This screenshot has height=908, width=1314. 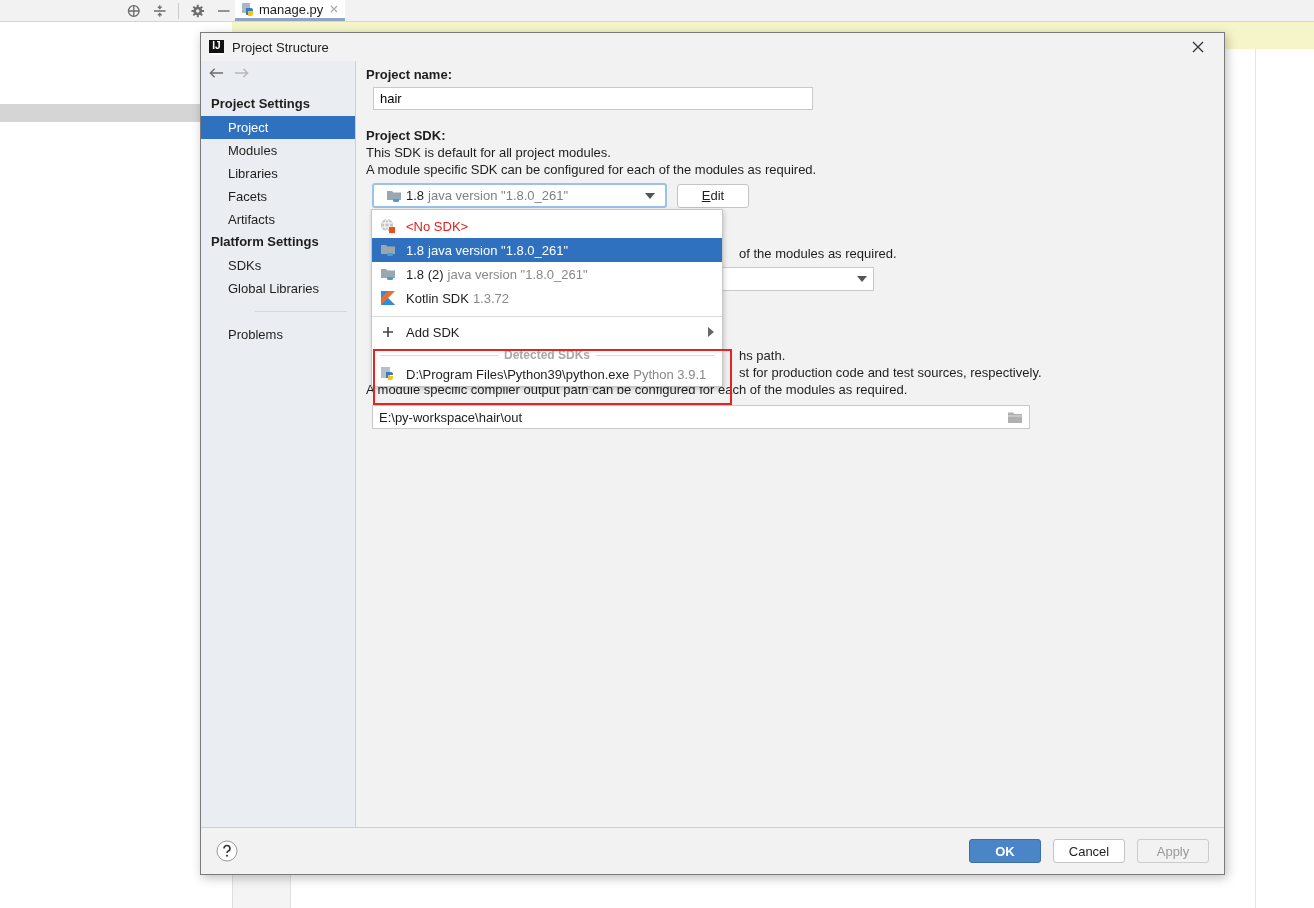 I want to click on sidebar-item: Global Libraries, so click(x=278, y=288).